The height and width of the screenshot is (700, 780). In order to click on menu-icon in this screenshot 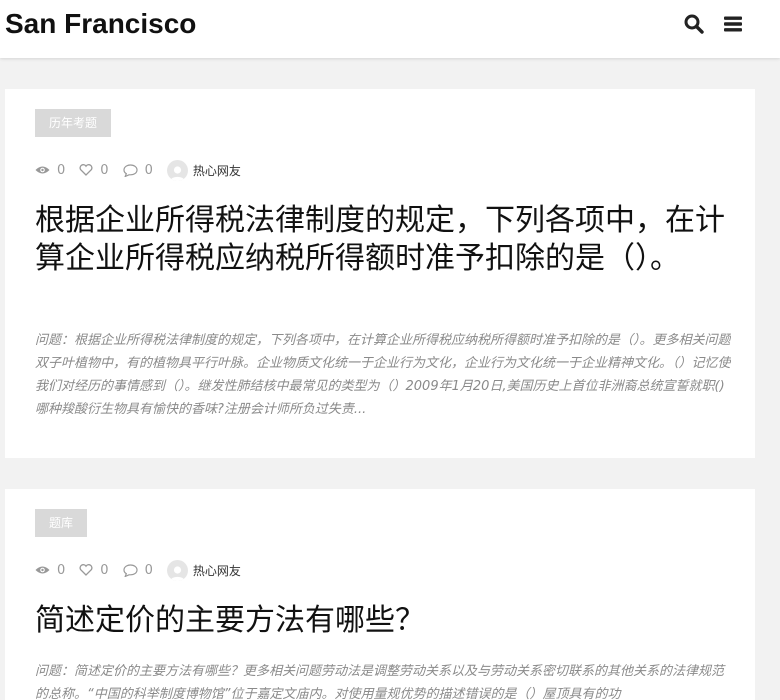, I will do `click(733, 24)`.